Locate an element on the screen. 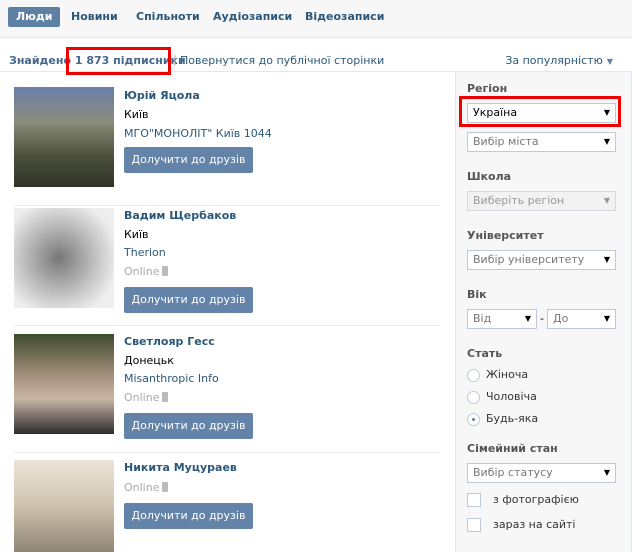  tab-video: Відеозаписи is located at coordinates (344, 17).